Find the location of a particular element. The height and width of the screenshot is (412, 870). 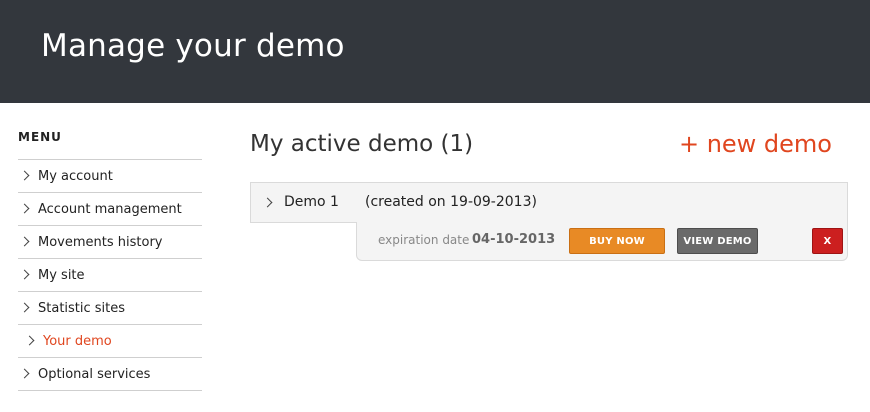

sidebar-item-your-demo: Your demo is located at coordinates (110, 341).